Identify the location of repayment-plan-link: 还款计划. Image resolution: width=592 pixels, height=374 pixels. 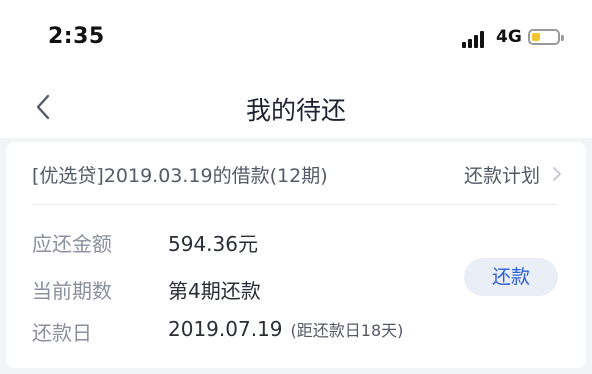
(514, 174).